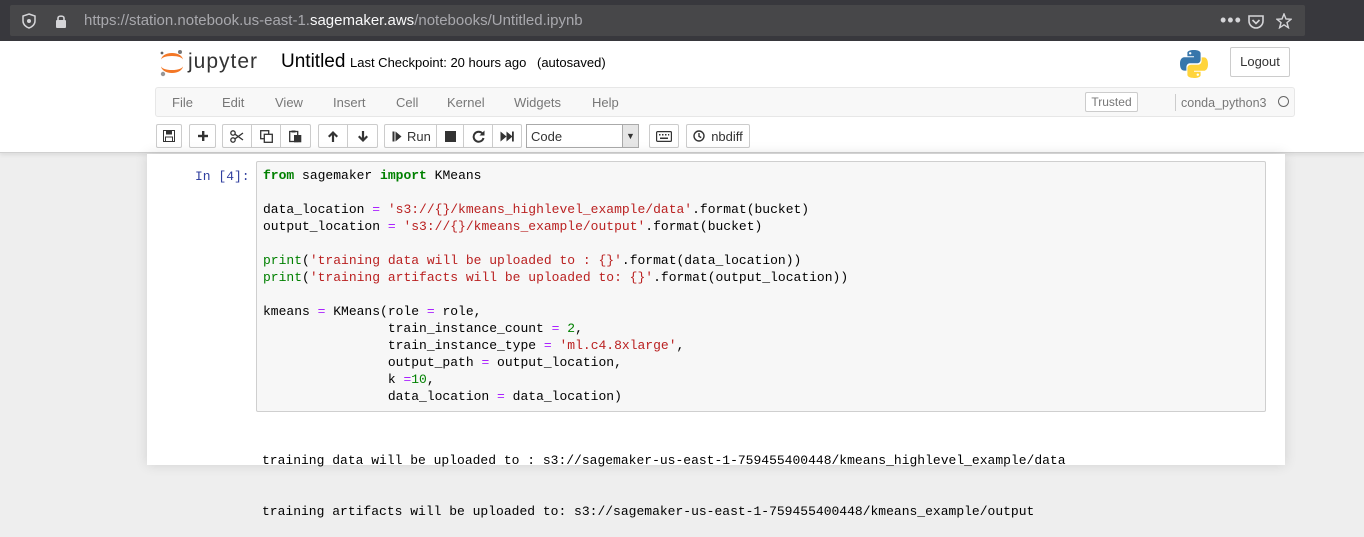  Describe the element at coordinates (571, 328) in the screenshot. I see `code-token: 2` at that location.